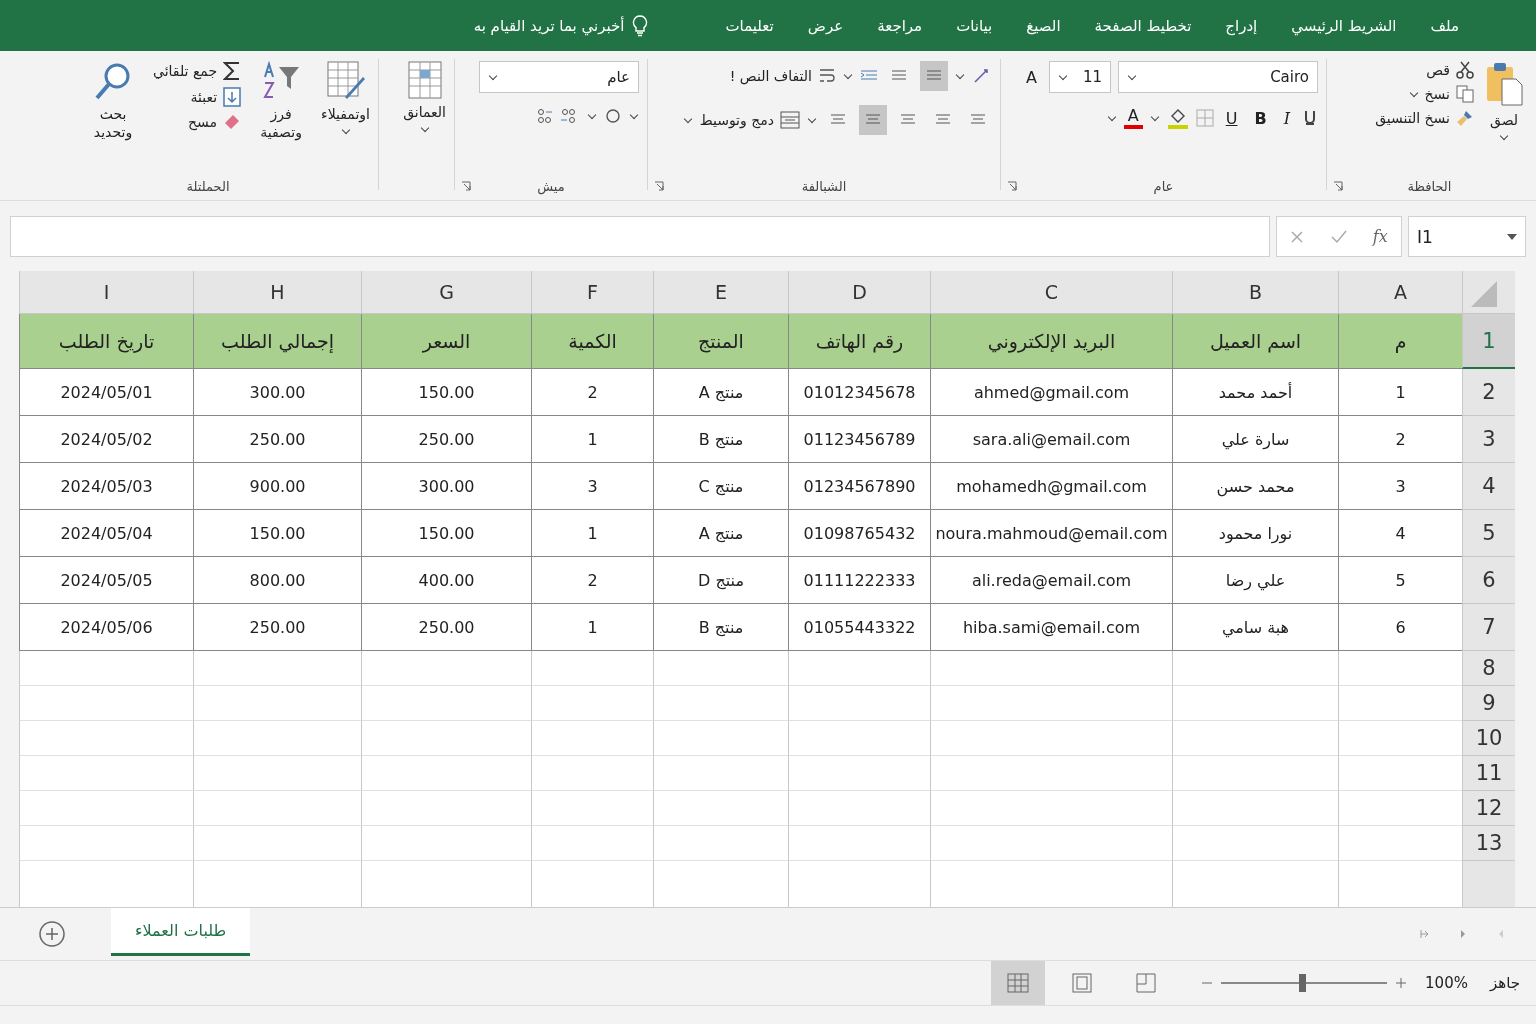  I want to click on table-cell: هبة سامي, so click(1255, 627).